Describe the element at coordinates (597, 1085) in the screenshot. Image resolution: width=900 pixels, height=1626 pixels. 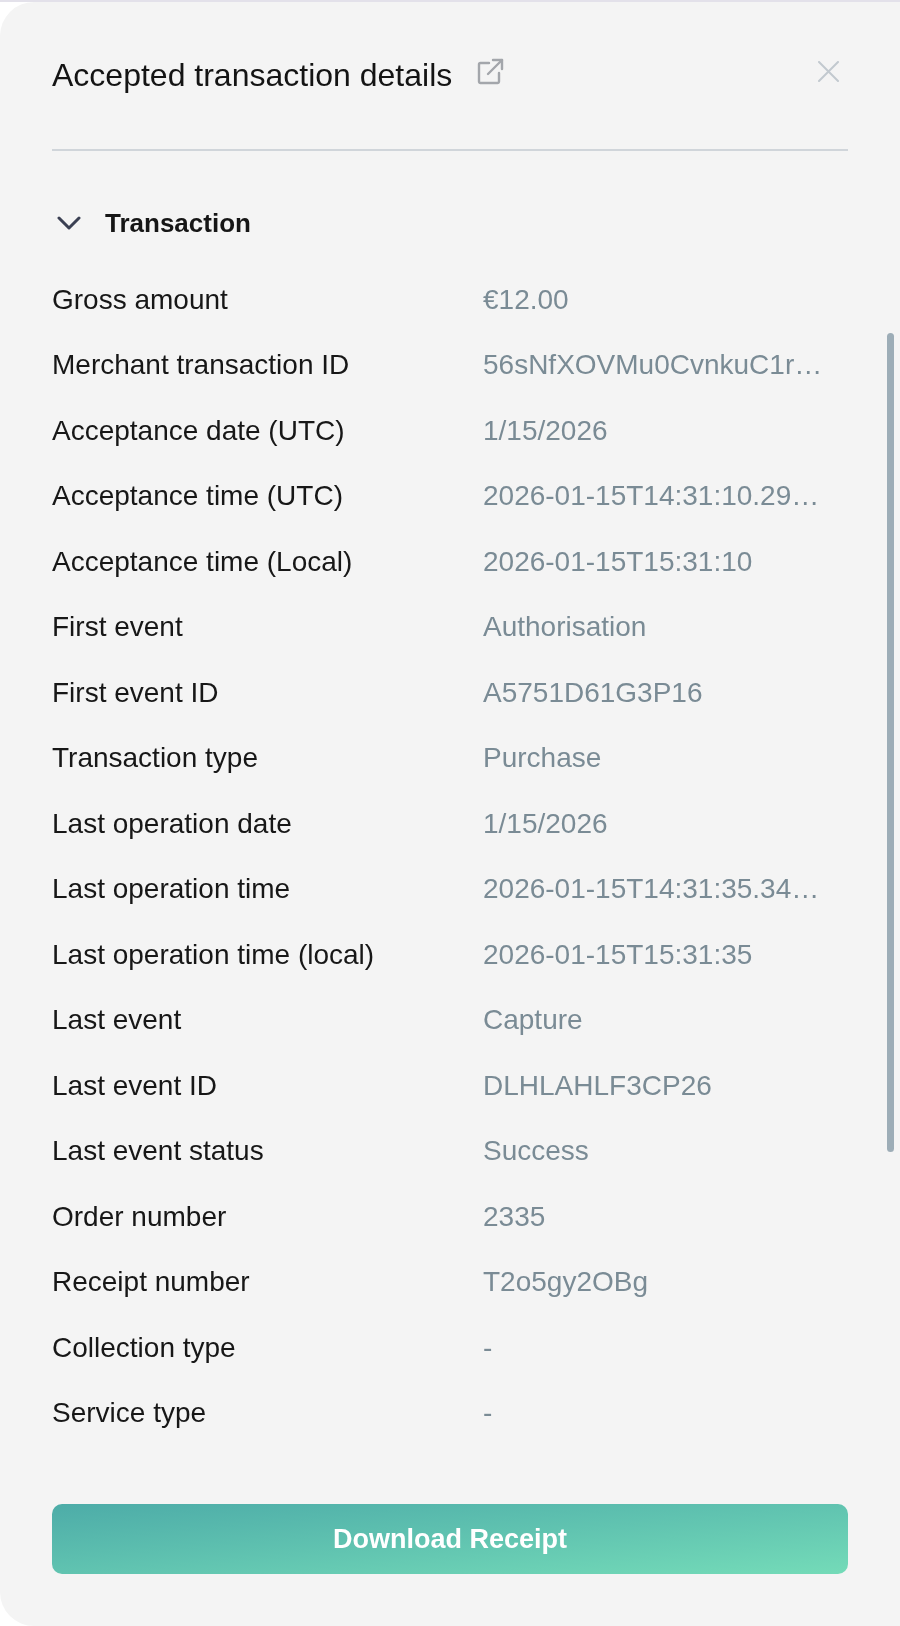
I see `detail-value: DLHLAHLF3CP26` at that location.